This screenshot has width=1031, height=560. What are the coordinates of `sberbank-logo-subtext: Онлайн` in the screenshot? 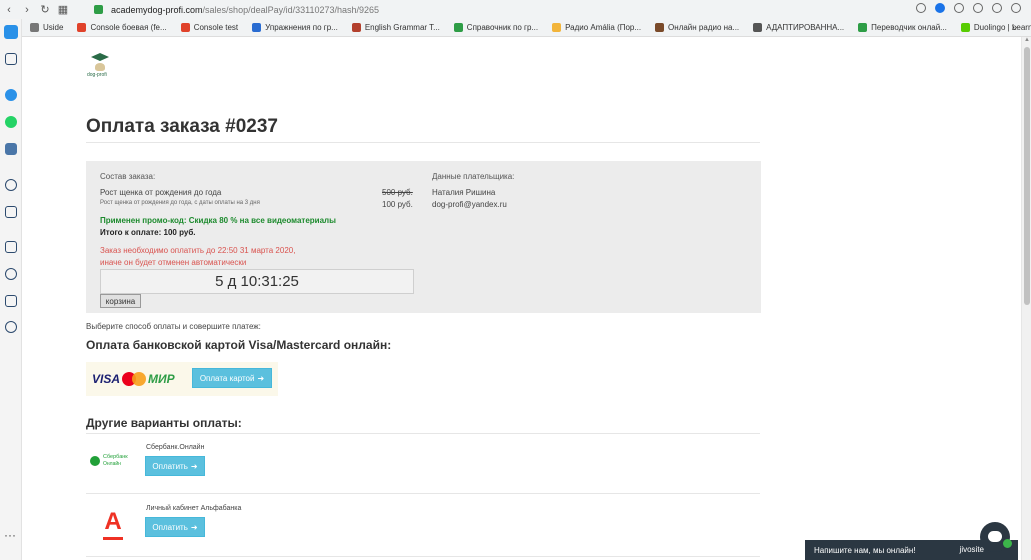 It's located at (112, 464).